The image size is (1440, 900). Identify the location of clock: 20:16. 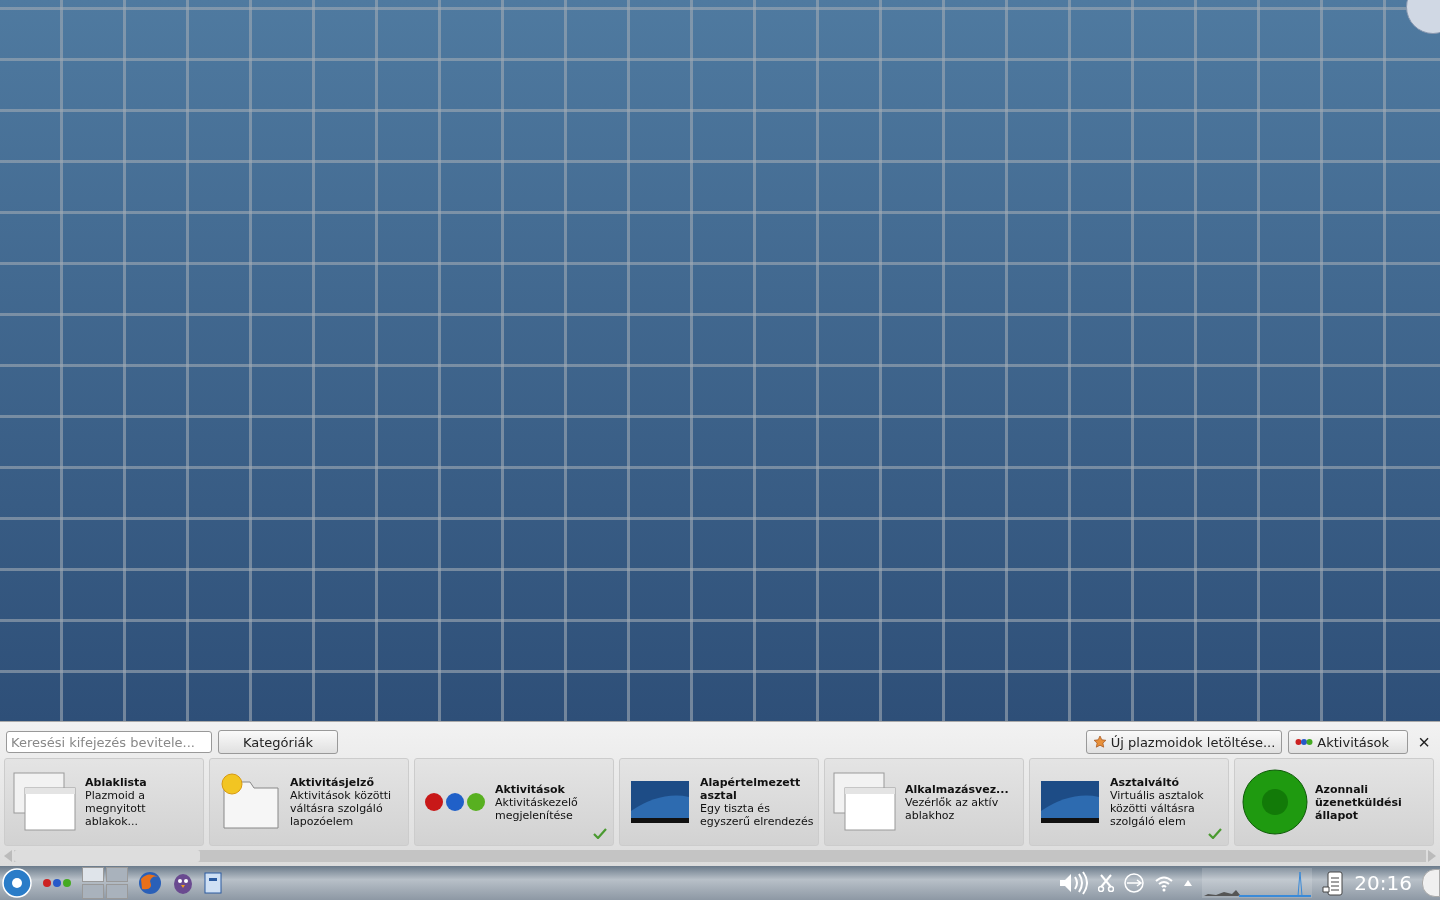
(1383, 883).